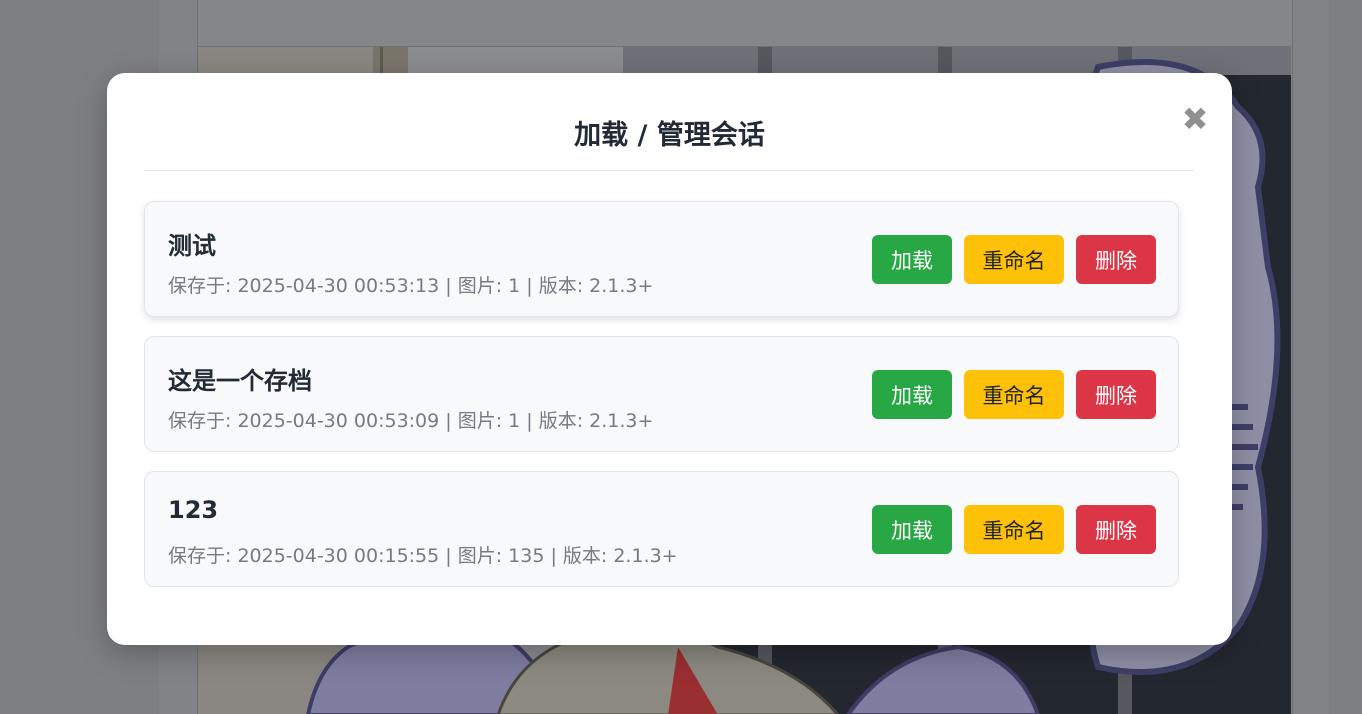 The image size is (1362, 714). I want to click on modal-title: 加载 / 管理会话, so click(669, 135).